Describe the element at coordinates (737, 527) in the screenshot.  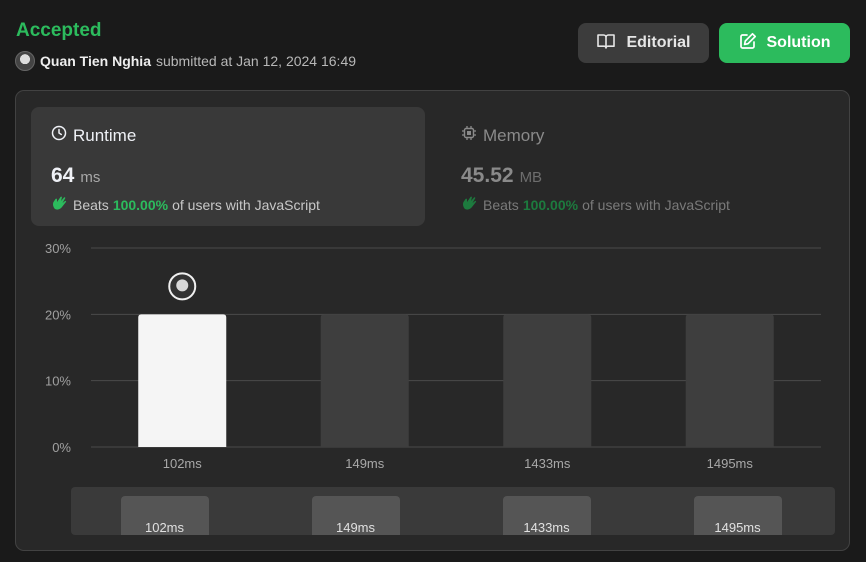
I see `range-bar-label: 1495ms` at that location.